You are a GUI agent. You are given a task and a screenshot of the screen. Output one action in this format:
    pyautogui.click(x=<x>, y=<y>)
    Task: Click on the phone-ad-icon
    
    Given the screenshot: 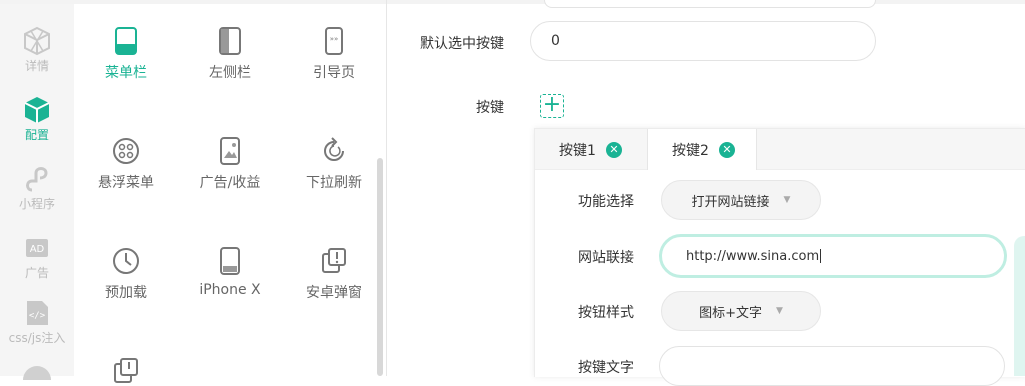 What is the action you would take?
    pyautogui.click(x=230, y=151)
    